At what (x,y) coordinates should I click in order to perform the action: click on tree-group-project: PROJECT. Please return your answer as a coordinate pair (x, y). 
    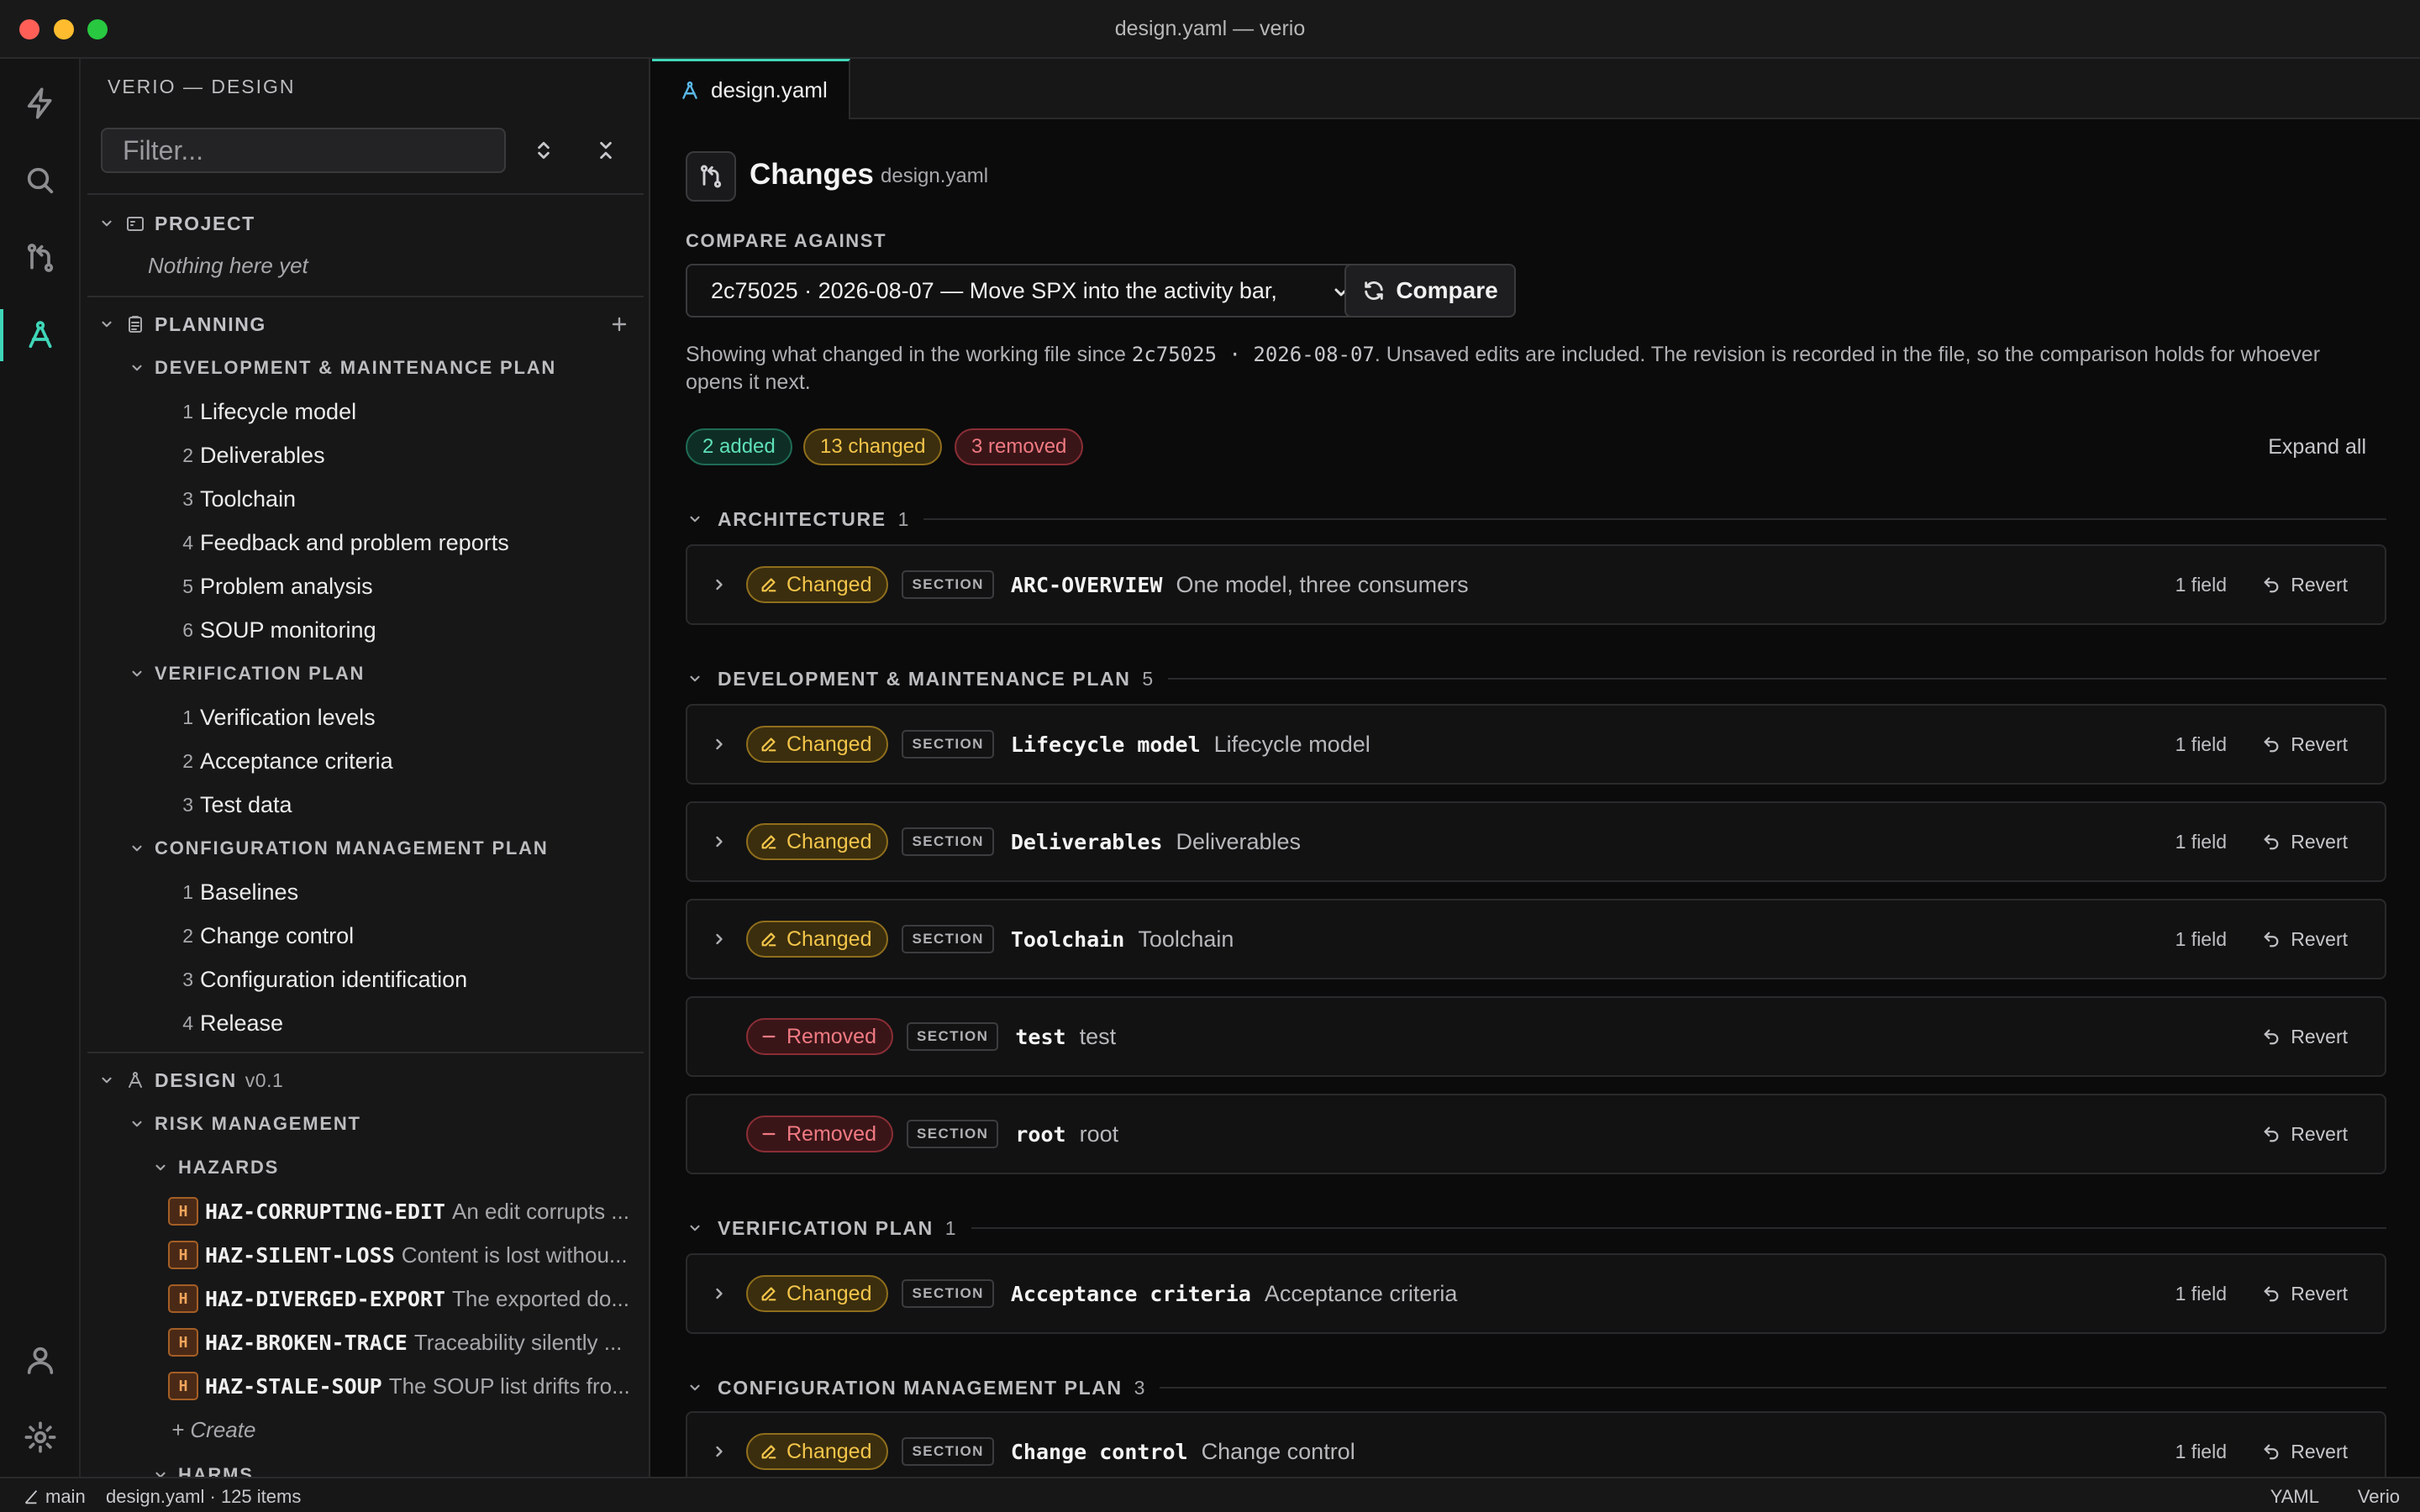
    Looking at the image, I should click on (365, 223).